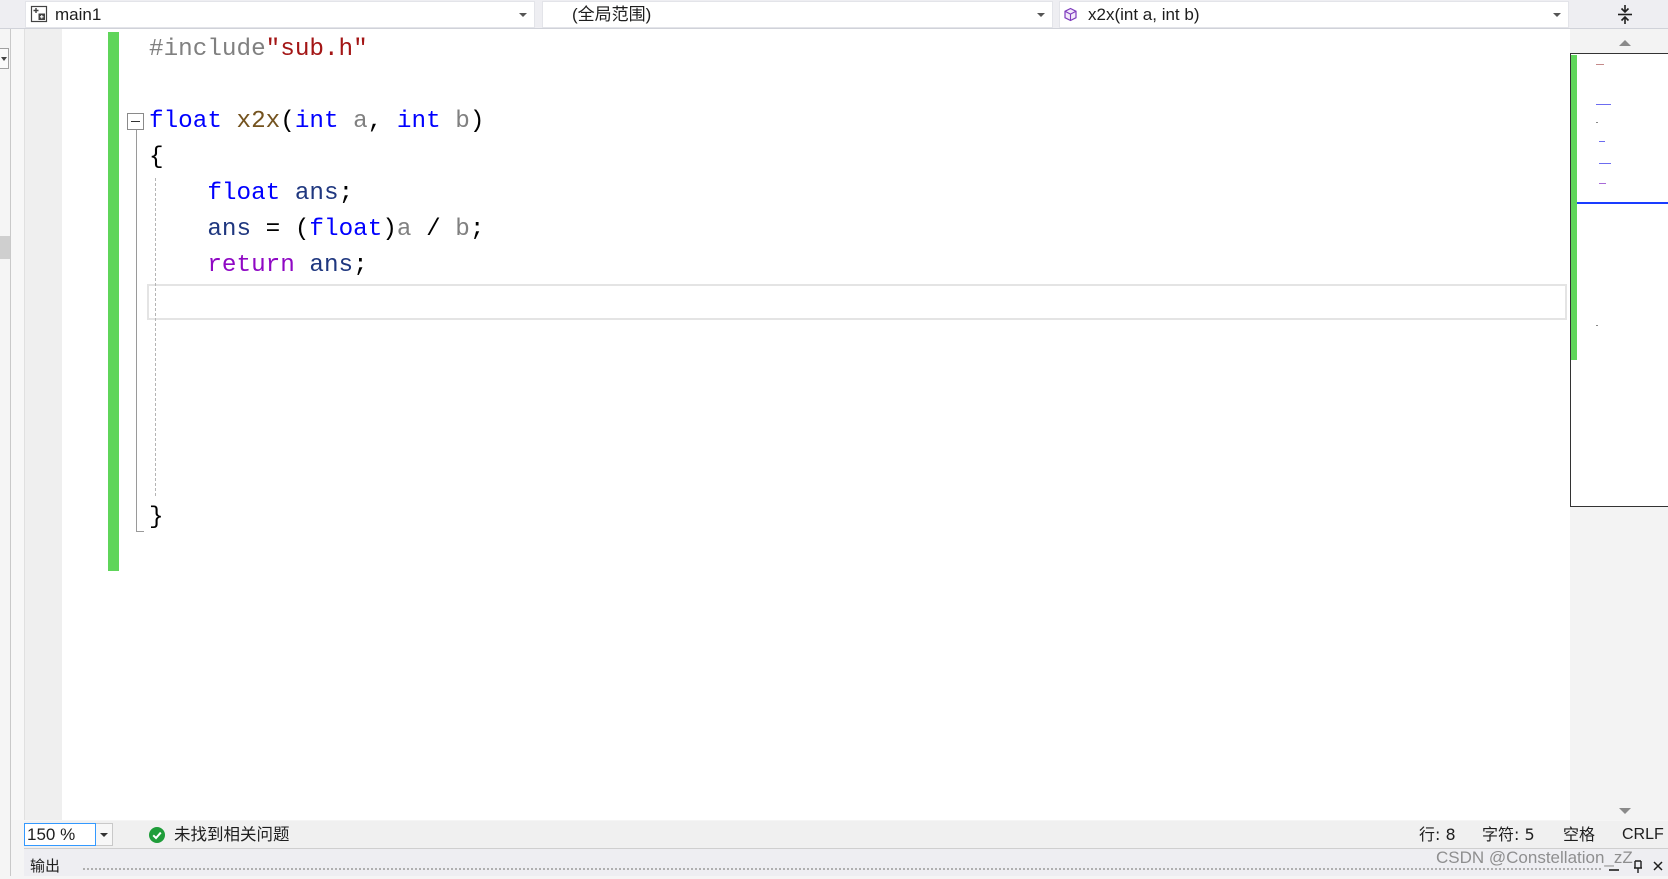  I want to click on minus-icon, so click(135, 121).